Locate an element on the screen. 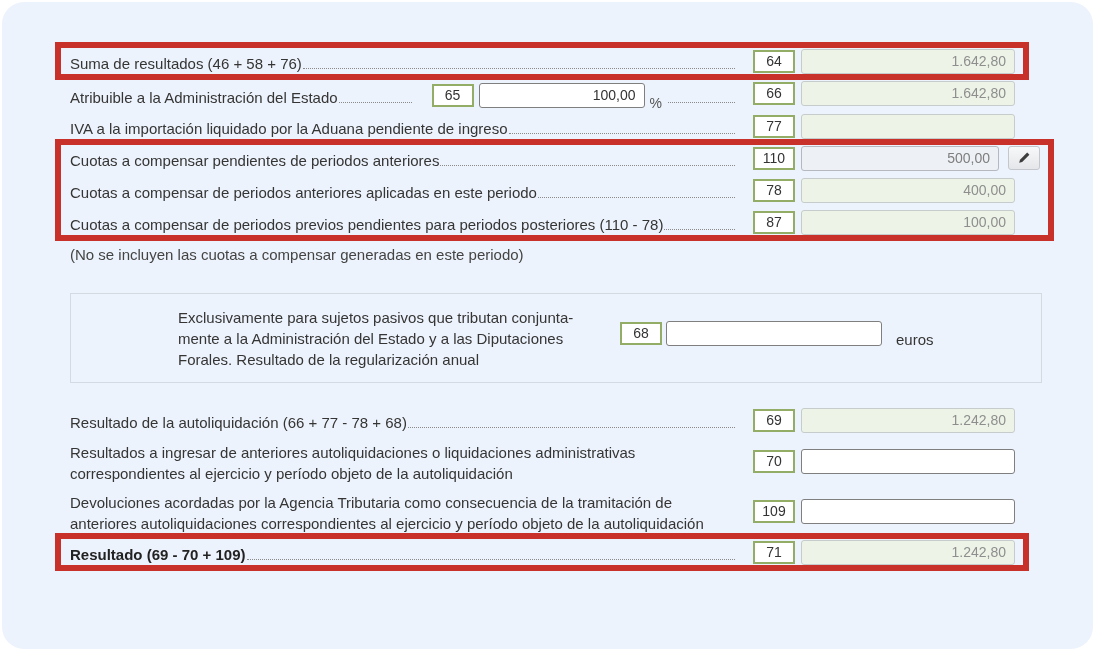  box-number: 68 is located at coordinates (641, 333).